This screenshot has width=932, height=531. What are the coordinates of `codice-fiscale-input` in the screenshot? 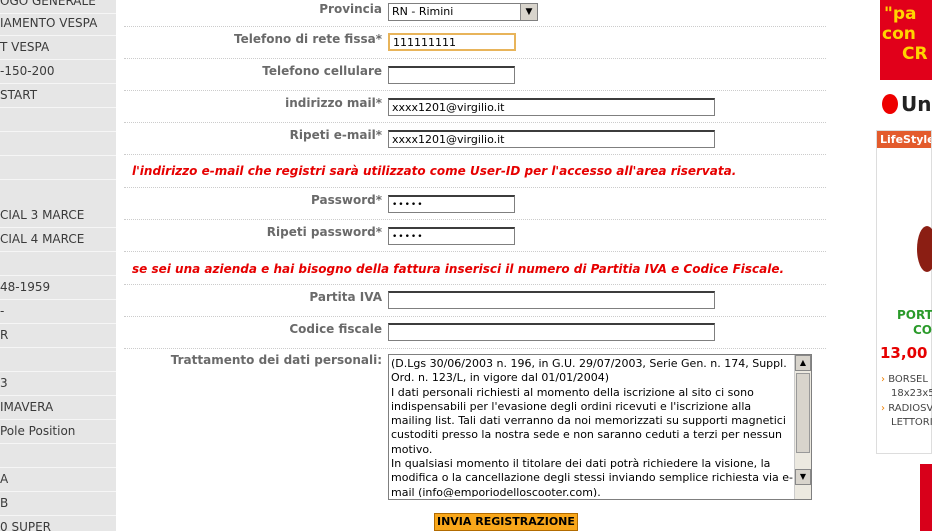 It's located at (551, 332).